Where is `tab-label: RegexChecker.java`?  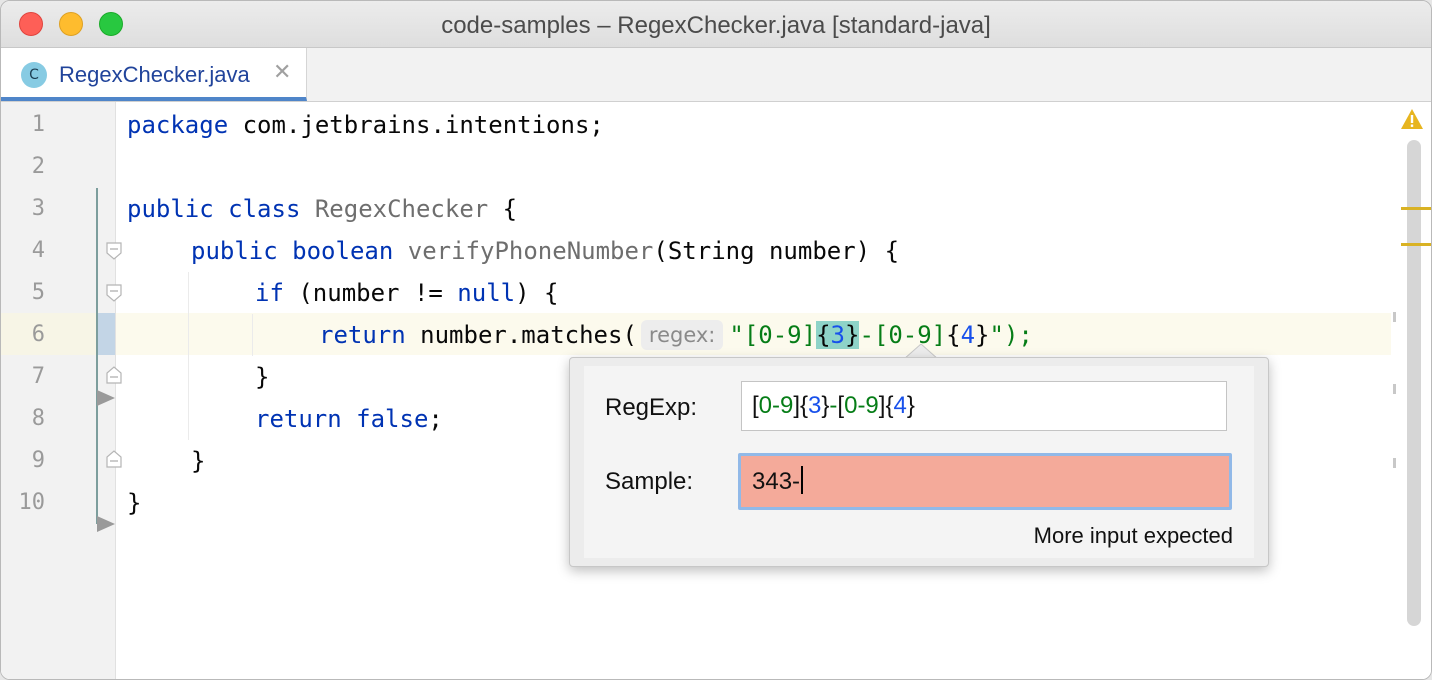
tab-label: RegexChecker.java is located at coordinates (154, 74).